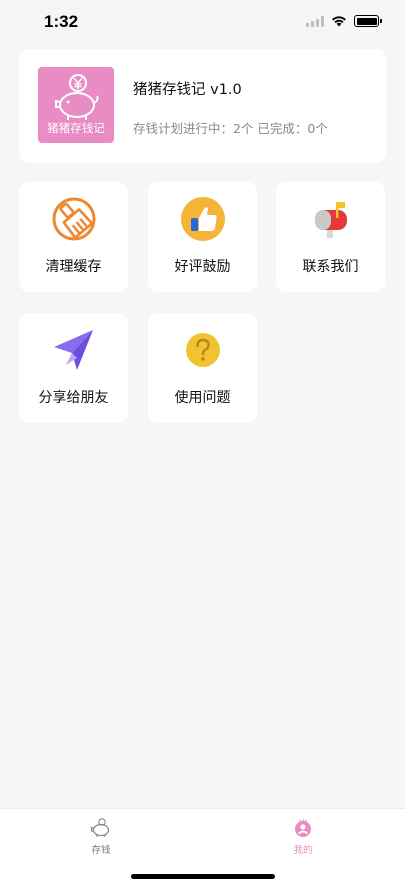 Image resolution: width=405 pixels, height=887 pixels. What do you see at coordinates (77, 97) in the screenshot?
I see `piggy-bank-logo-icon` at bounding box center [77, 97].